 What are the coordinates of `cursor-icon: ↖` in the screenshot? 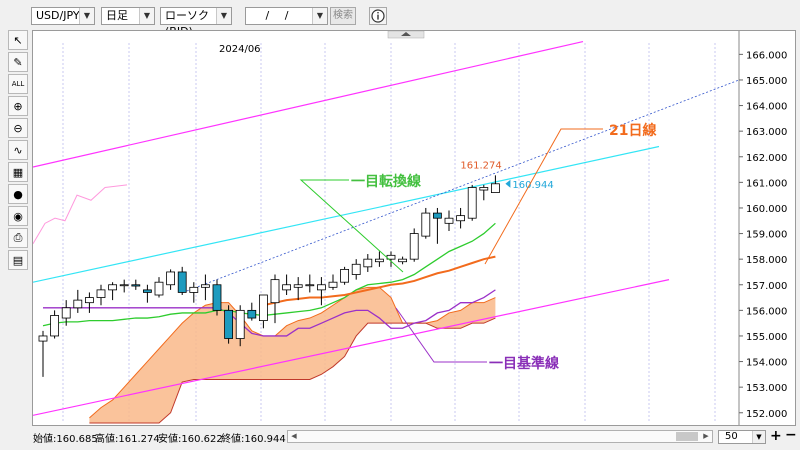 It's located at (18, 40).